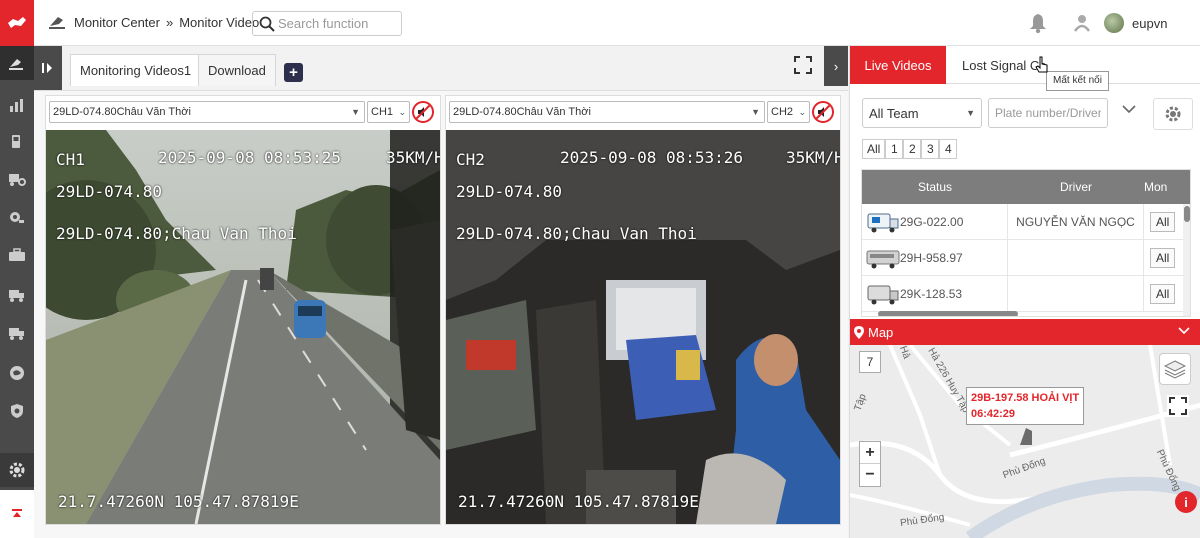  What do you see at coordinates (117, 22) in the screenshot?
I see `breadcrumb-root: Monitor Center` at bounding box center [117, 22].